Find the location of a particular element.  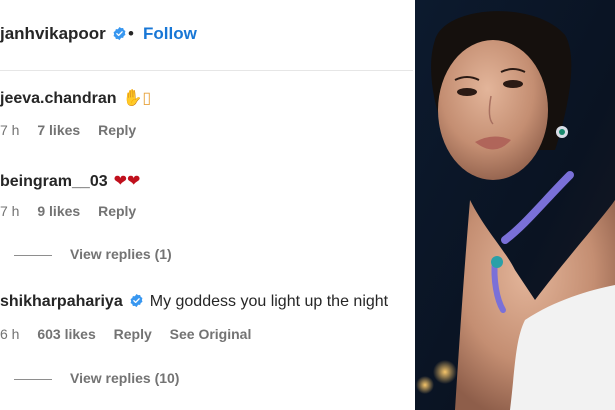

comment-text: ❤❤ is located at coordinates (127, 181).